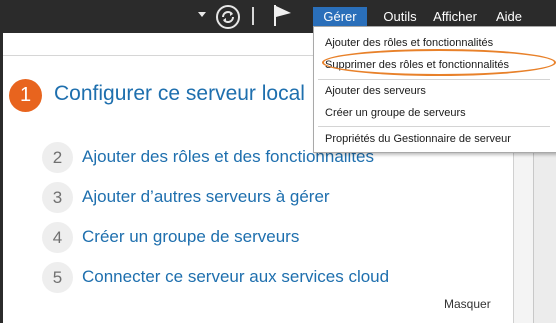  Describe the element at coordinates (206, 197) in the screenshot. I see `step-link-add-servers: Ajouter d’autres serveurs à gérer` at that location.